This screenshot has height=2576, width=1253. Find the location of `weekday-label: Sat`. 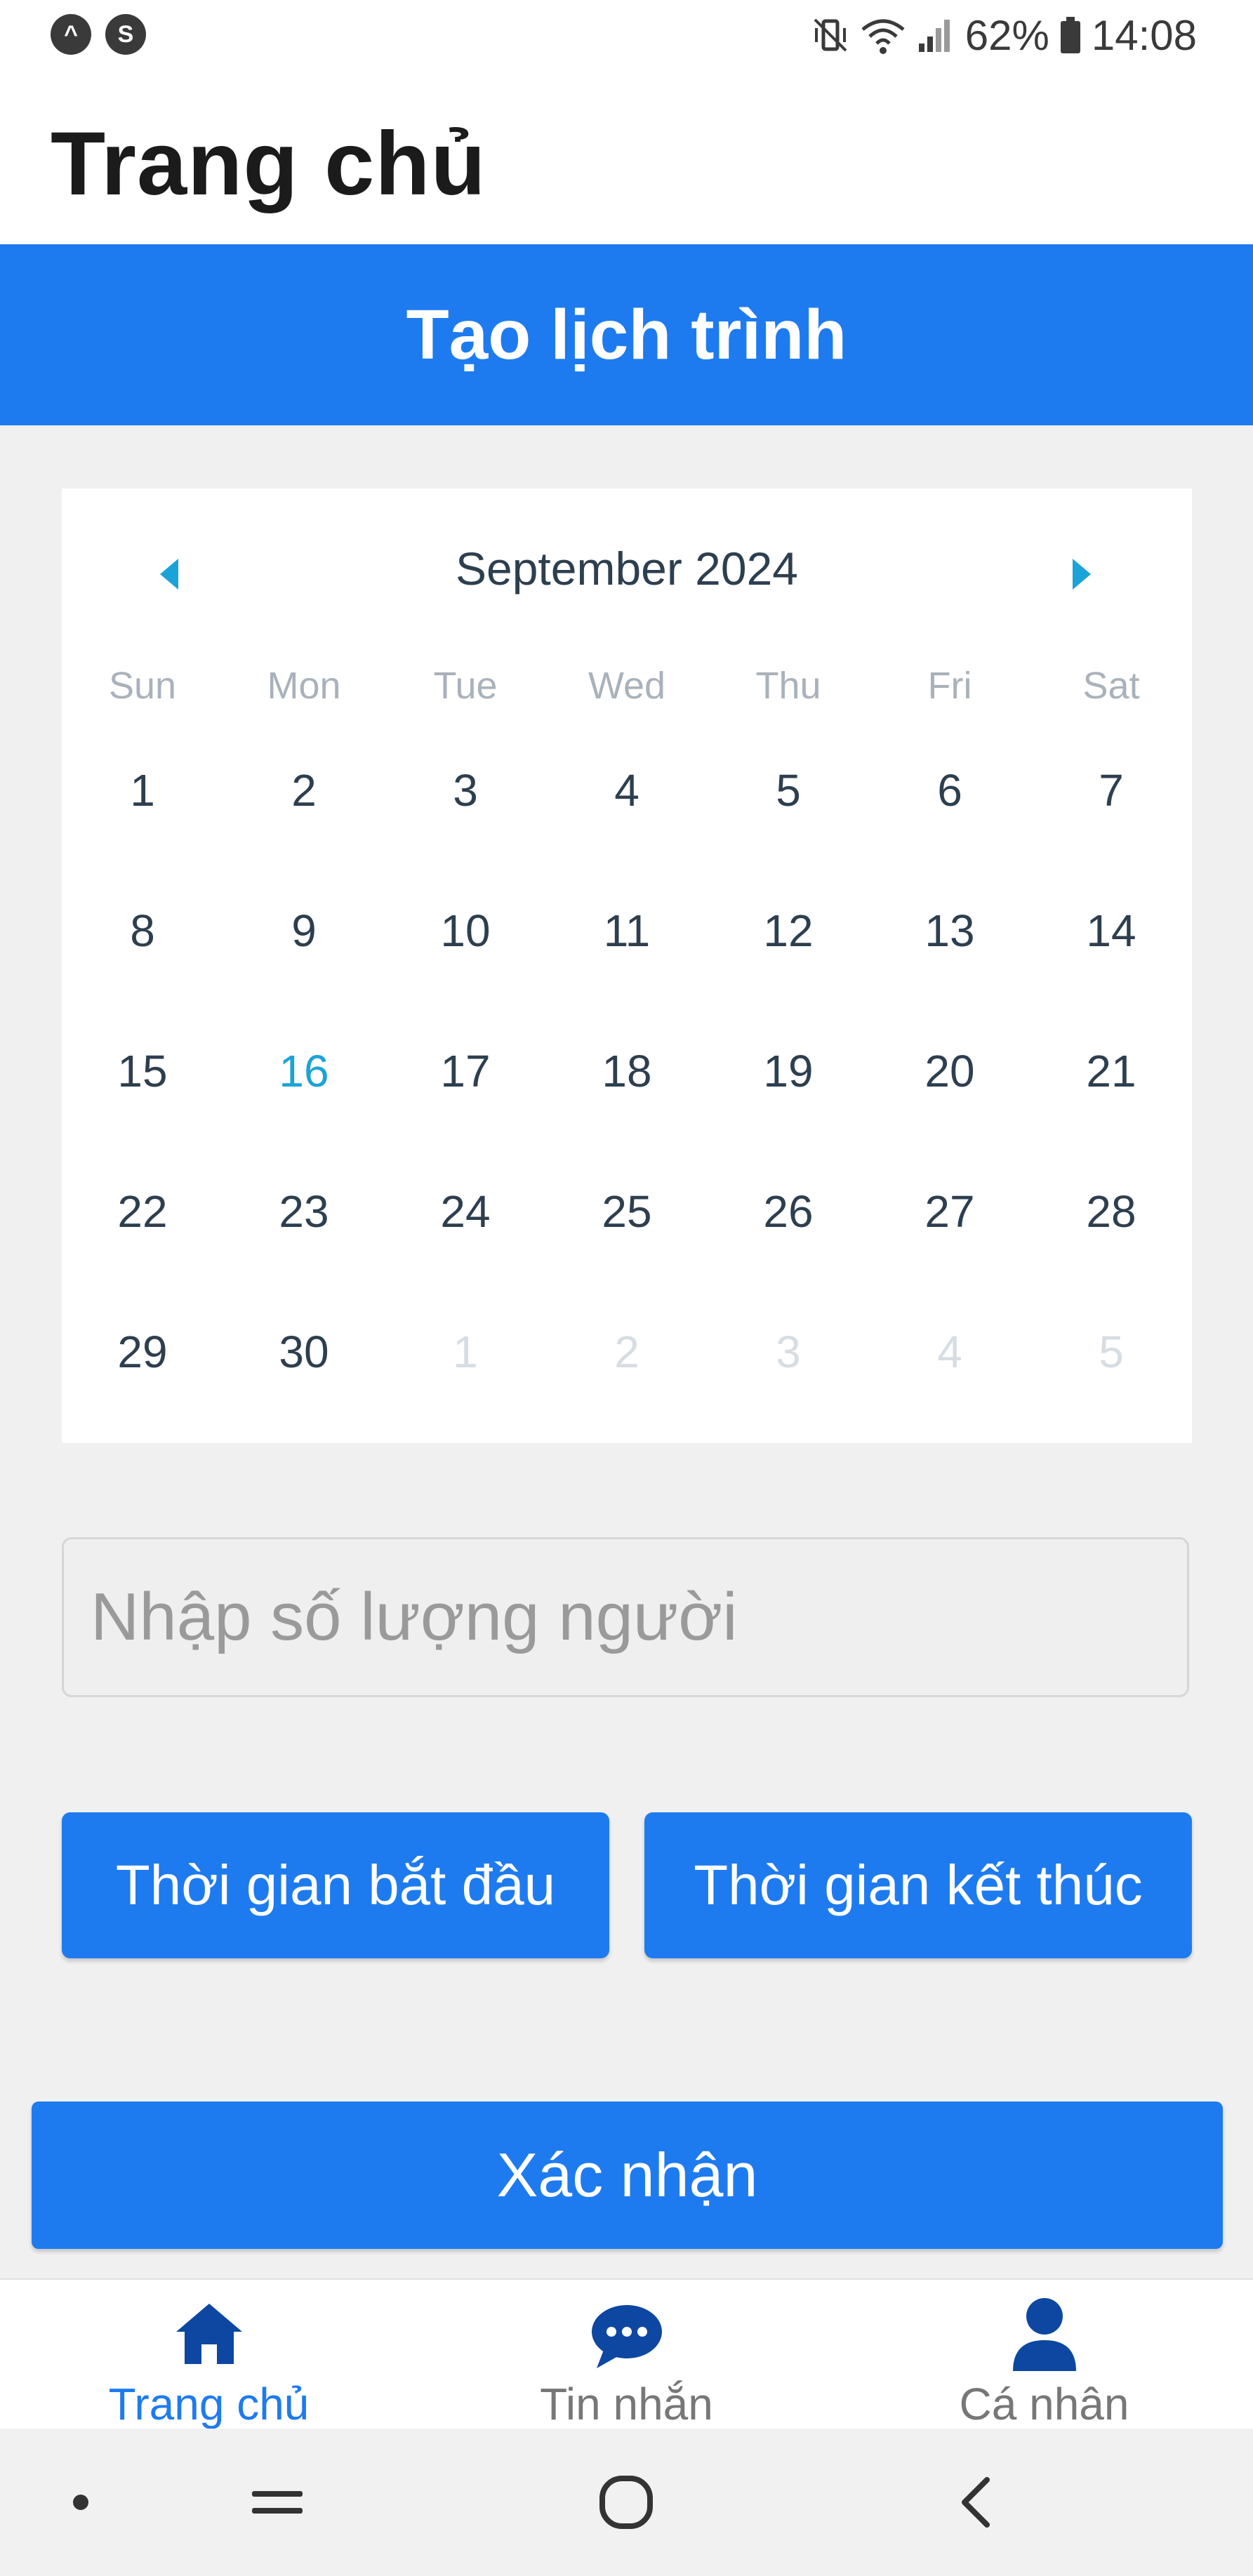

weekday-label: Sat is located at coordinates (1111, 686).